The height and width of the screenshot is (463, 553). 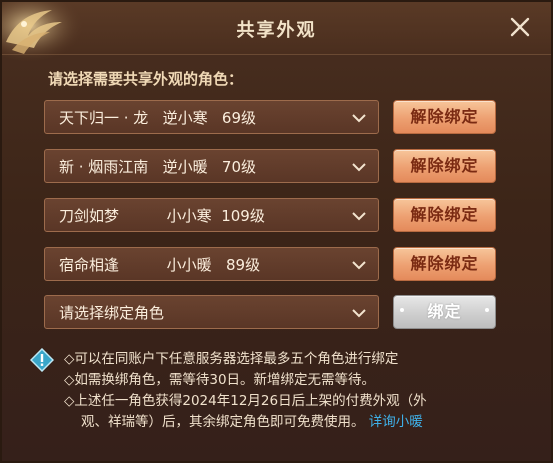 I want to click on character-select-value: 刀剑如梦 小小寒 109级, so click(x=162, y=216).